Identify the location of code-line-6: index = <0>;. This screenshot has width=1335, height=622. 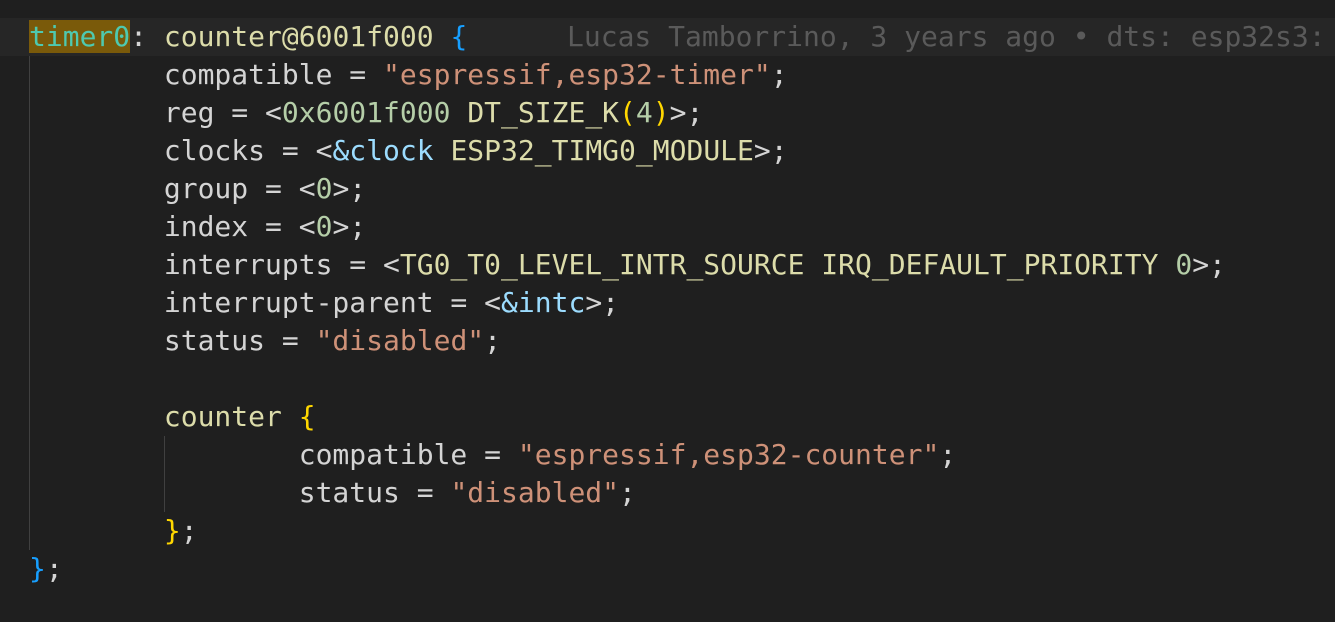
(667, 227).